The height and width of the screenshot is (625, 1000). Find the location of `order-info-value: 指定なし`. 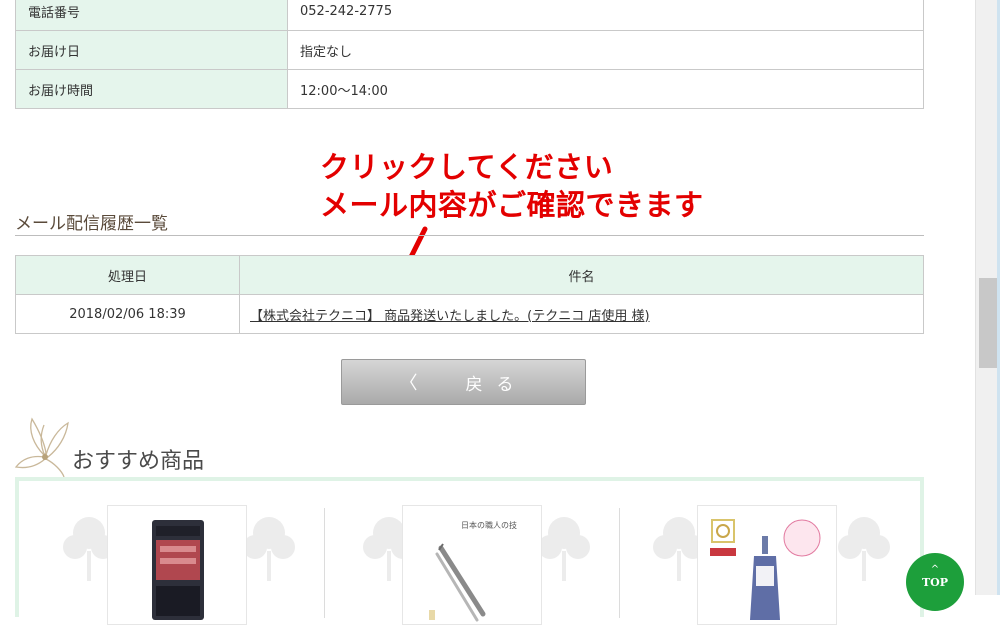

order-info-value: 指定なし is located at coordinates (605, 50).